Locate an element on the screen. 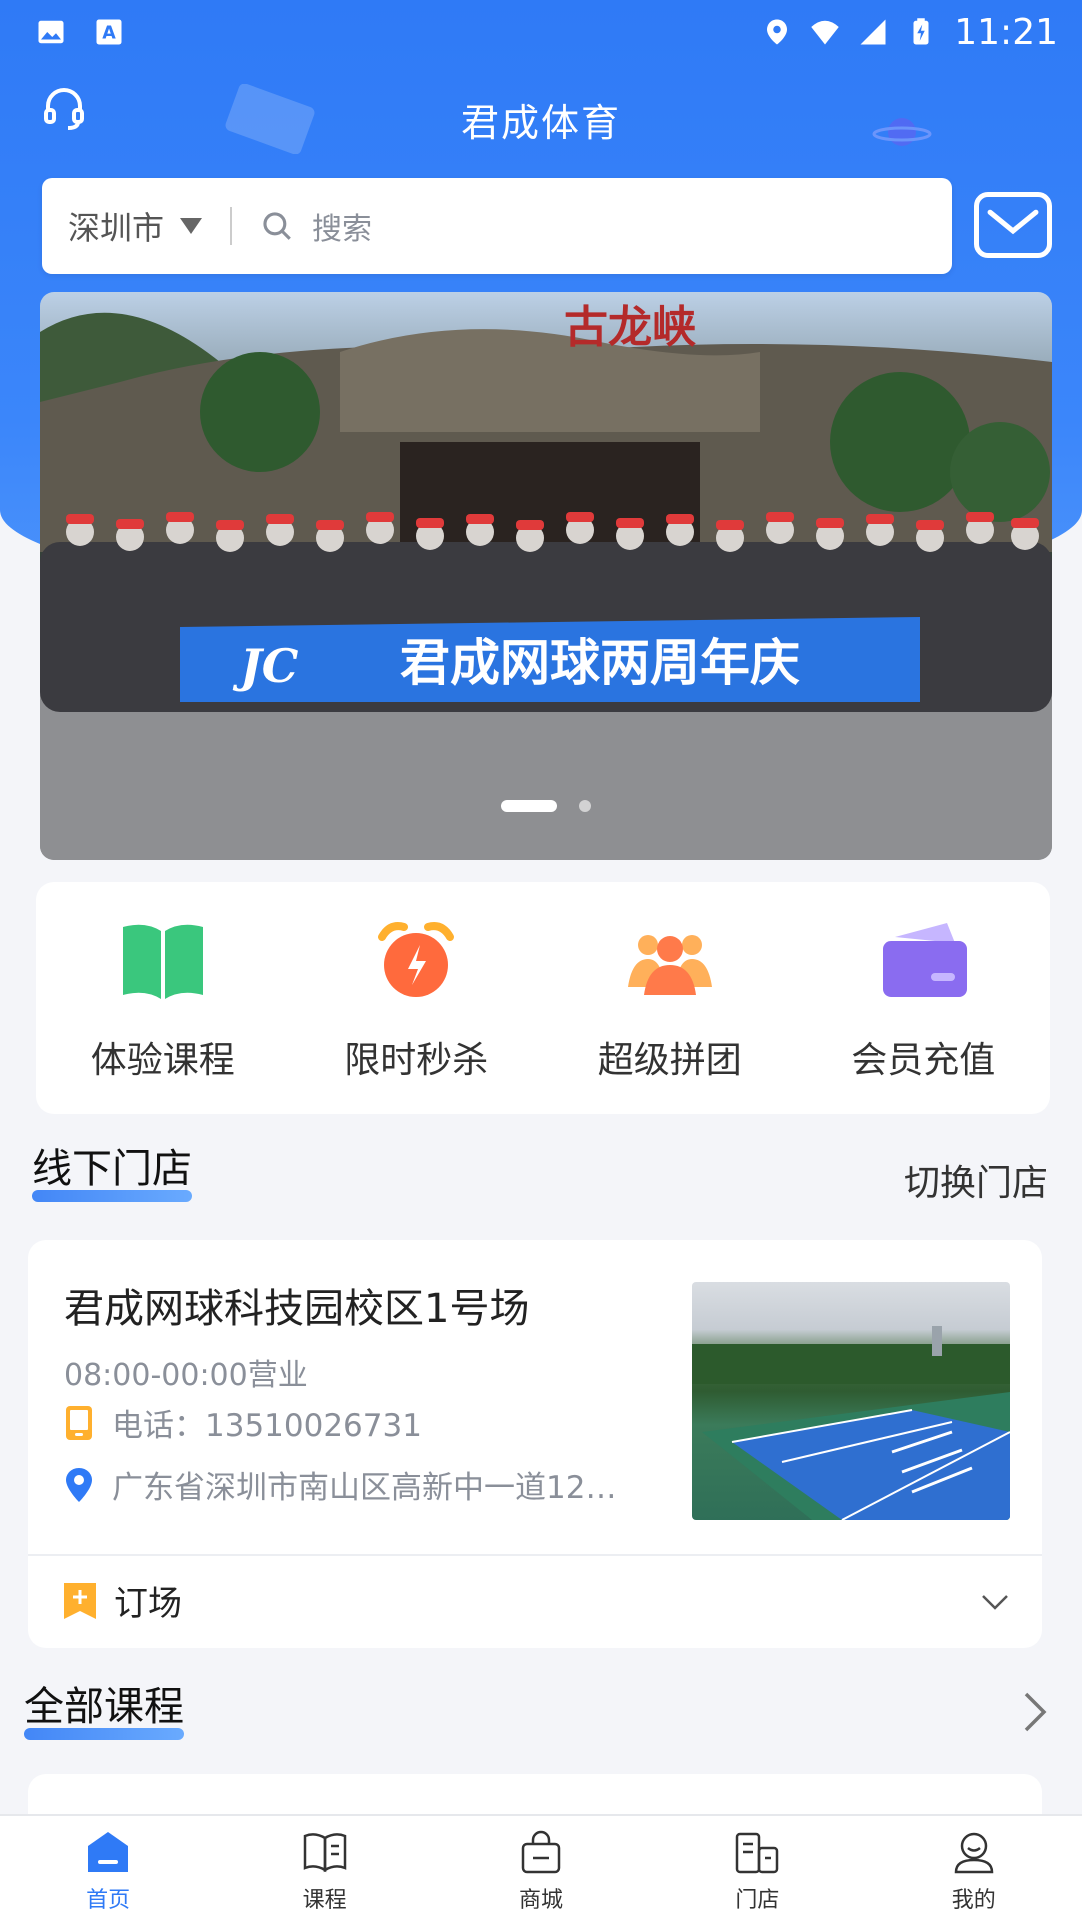 The width and height of the screenshot is (1082, 1924). quick-member-topup: 会员充值 is located at coordinates (923, 998).